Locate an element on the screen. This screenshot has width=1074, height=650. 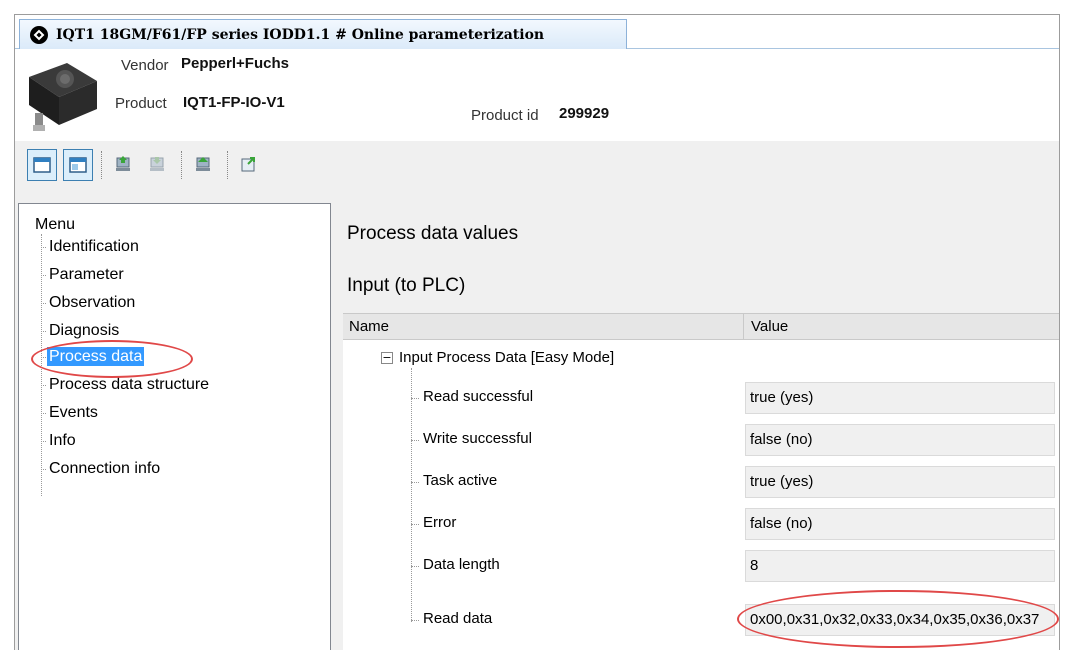
vendor-label: Vendor is located at coordinates (145, 65).